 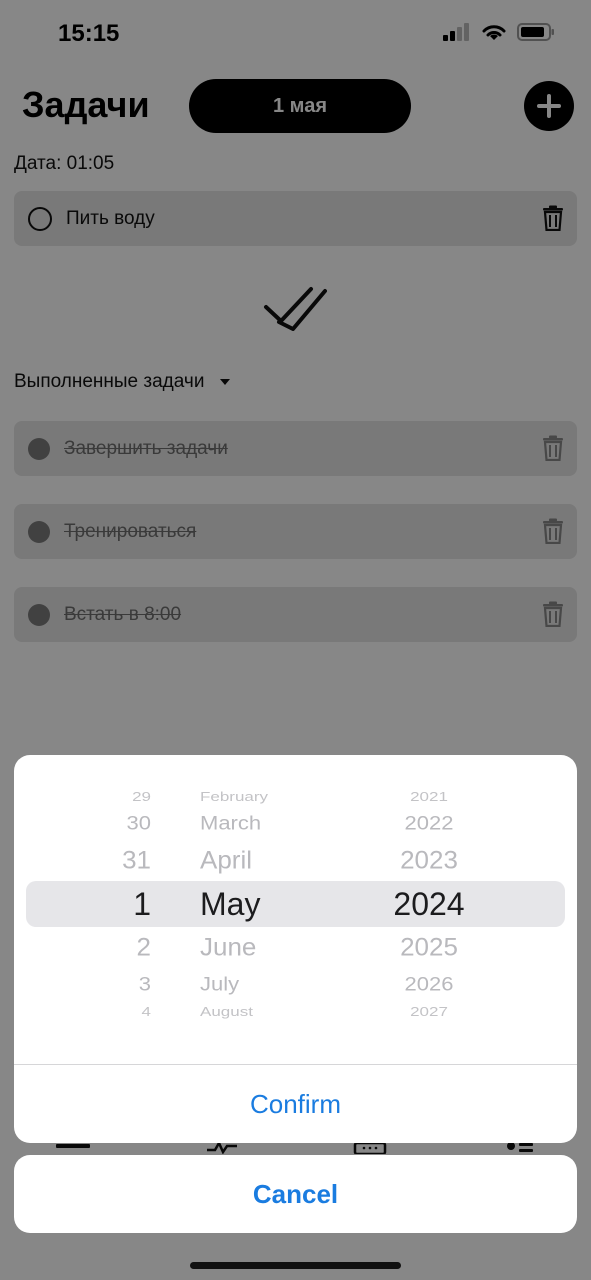 What do you see at coordinates (429, 947) in the screenshot?
I see `picker-year-option: 2025` at bounding box center [429, 947].